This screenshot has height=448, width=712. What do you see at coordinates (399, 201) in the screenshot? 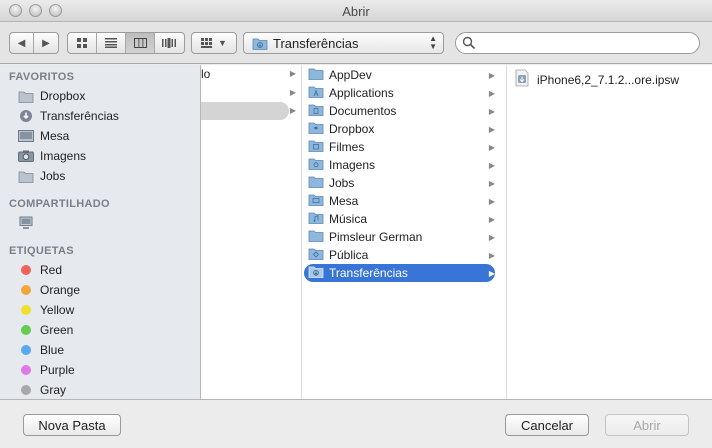
I see `folder-row-mesa: Mesa ▶` at bounding box center [399, 201].